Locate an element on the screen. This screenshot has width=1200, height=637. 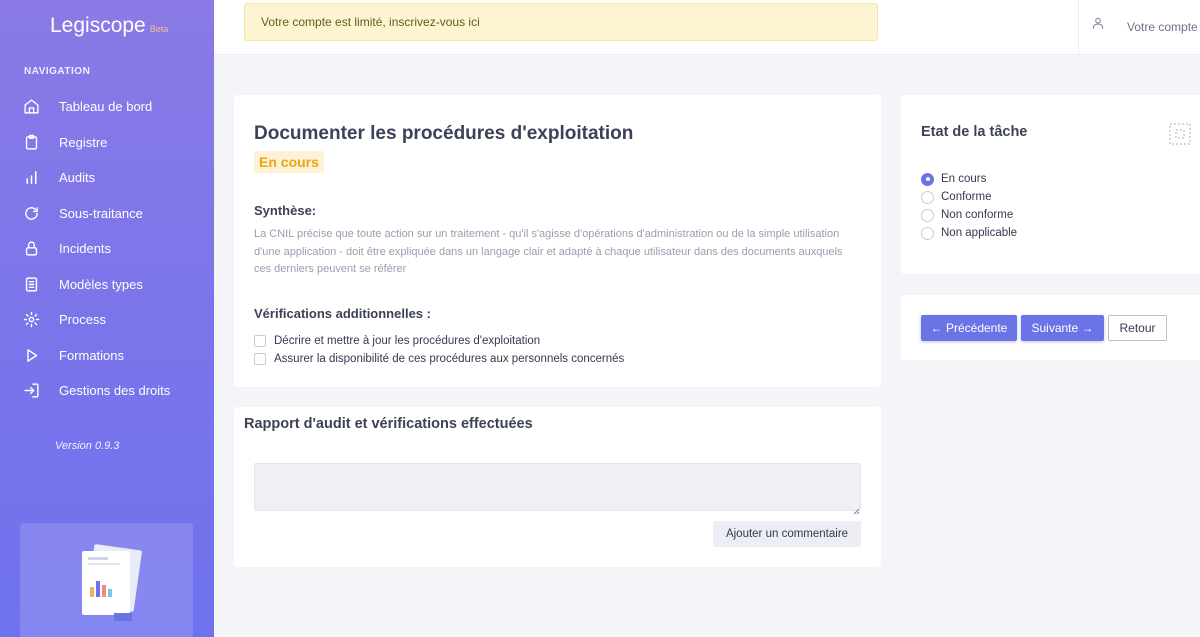
state-option-label: Non conforme is located at coordinates (977, 215).